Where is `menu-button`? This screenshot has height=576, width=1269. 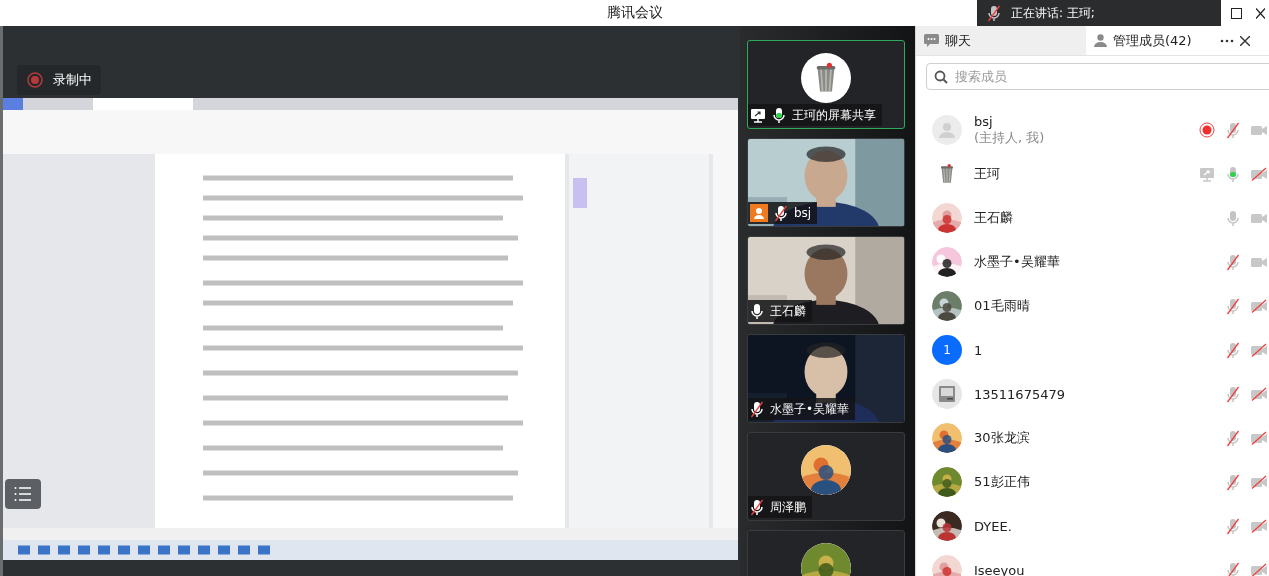
menu-button is located at coordinates (23, 494).